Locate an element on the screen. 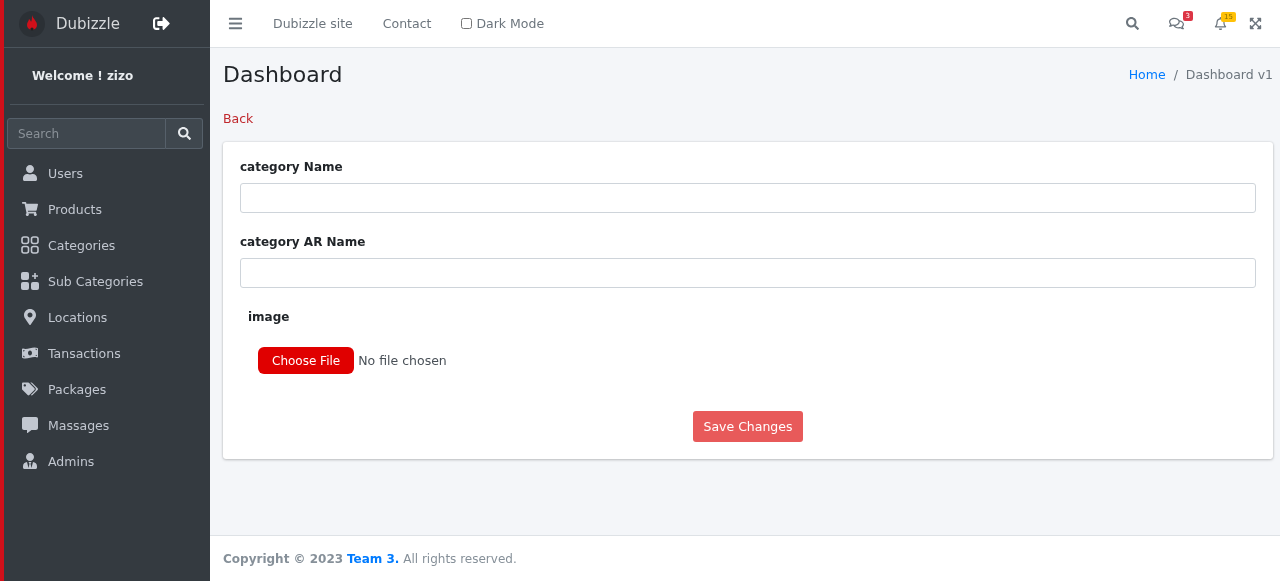  checkbox is located at coordinates (467, 23).